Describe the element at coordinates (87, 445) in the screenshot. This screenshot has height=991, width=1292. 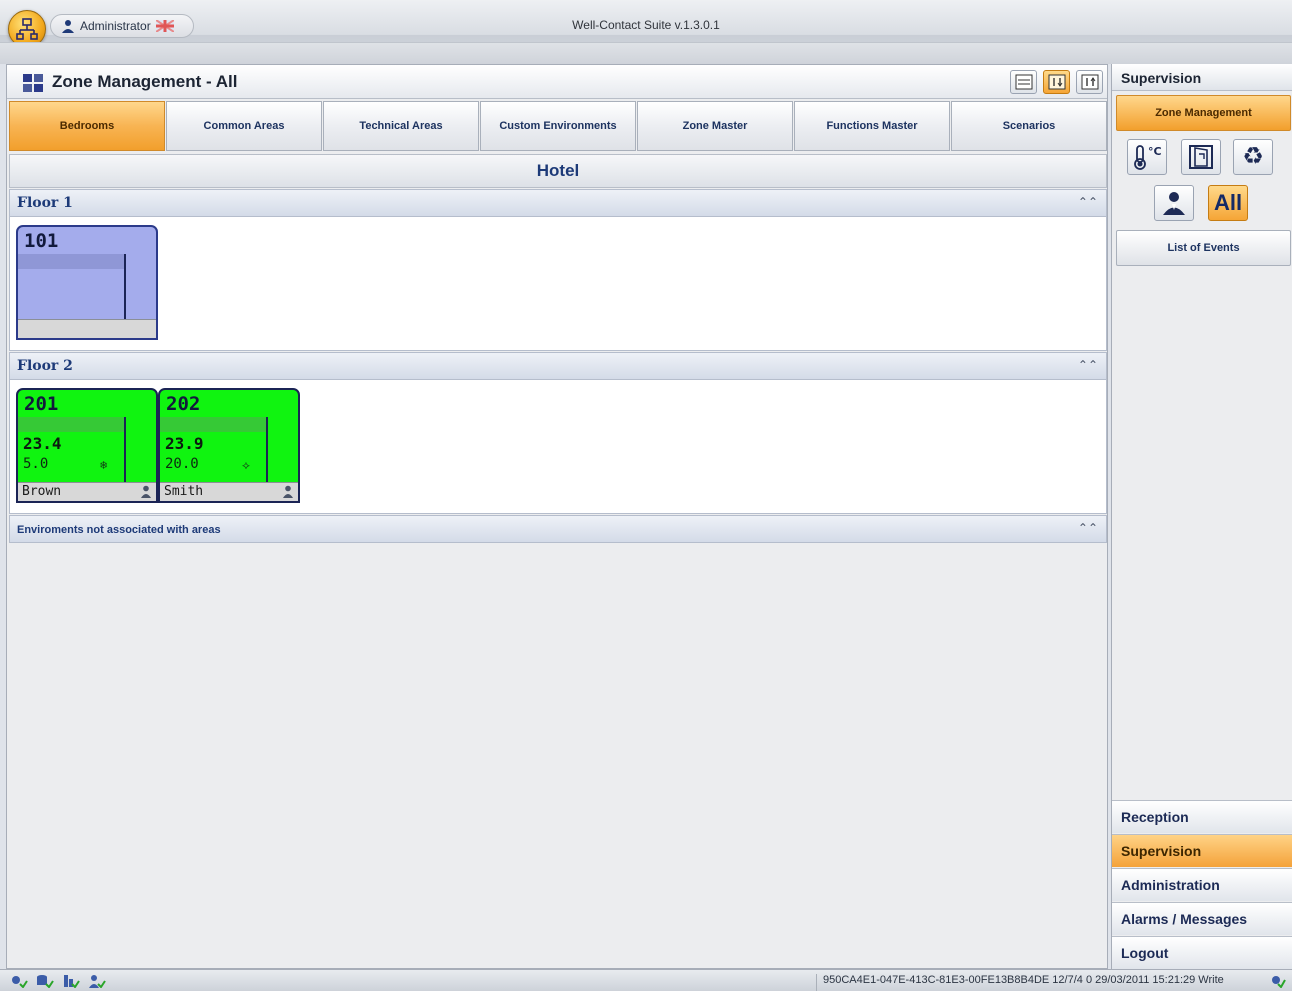
I see `room-tile-201: 201 23.4 5.0 ❄ Brown` at that location.